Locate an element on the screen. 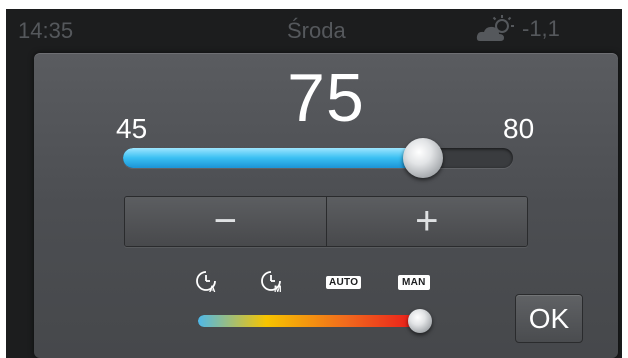 The height and width of the screenshot is (358, 628). mode-man-label: MAN is located at coordinates (414, 282).